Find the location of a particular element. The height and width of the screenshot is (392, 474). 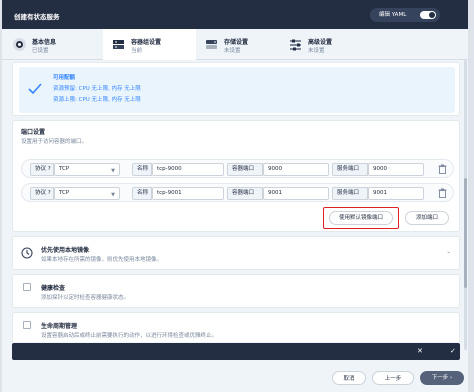

arrow-right-icon: › is located at coordinates (451, 378).